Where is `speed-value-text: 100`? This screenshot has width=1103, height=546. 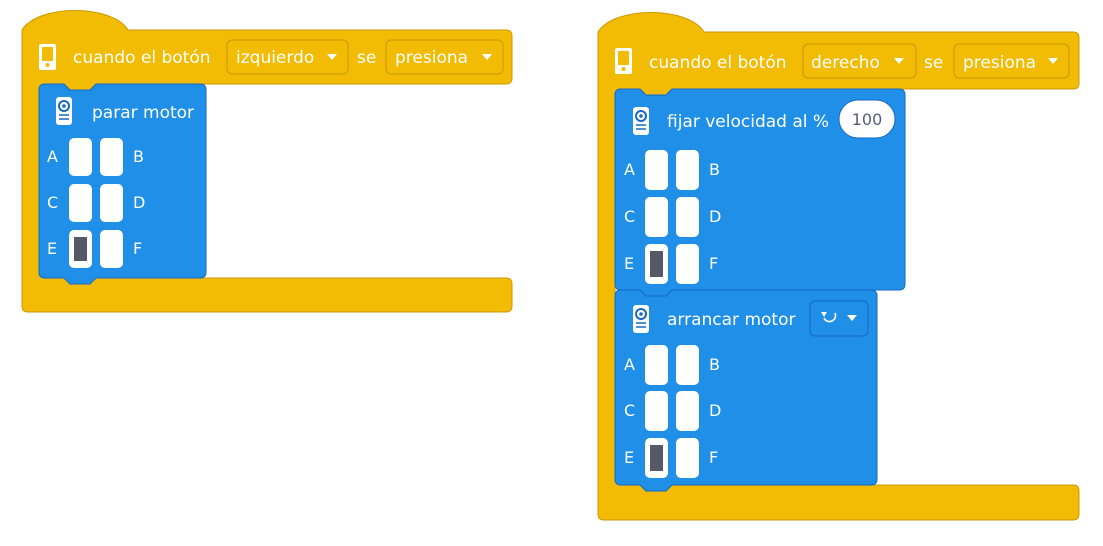 speed-value-text: 100 is located at coordinates (867, 119).